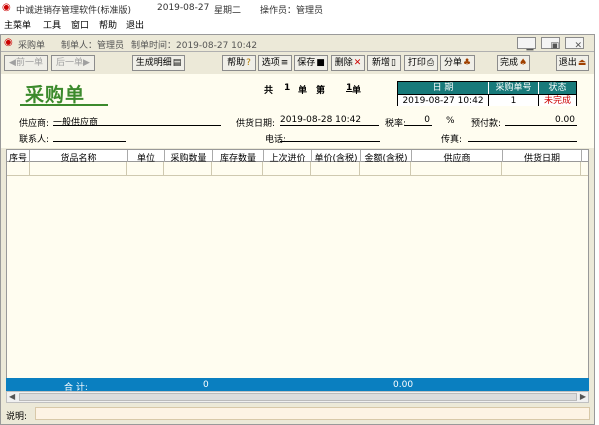 The height and width of the screenshot is (425, 599). Describe the element at coordinates (17, 417) in the screenshot. I see `note-label: 说明:` at that location.